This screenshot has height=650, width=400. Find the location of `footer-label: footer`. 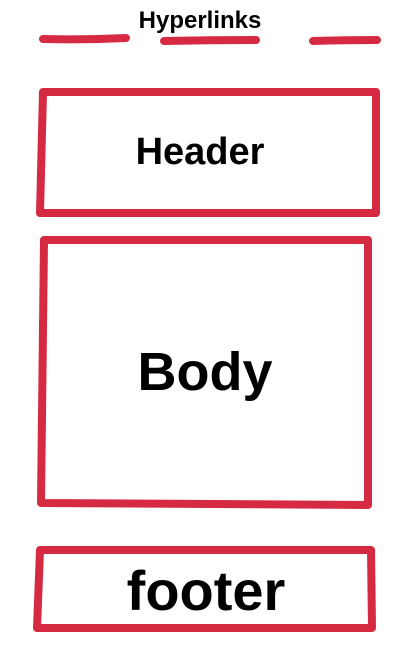

footer-label: footer is located at coordinates (206, 590).